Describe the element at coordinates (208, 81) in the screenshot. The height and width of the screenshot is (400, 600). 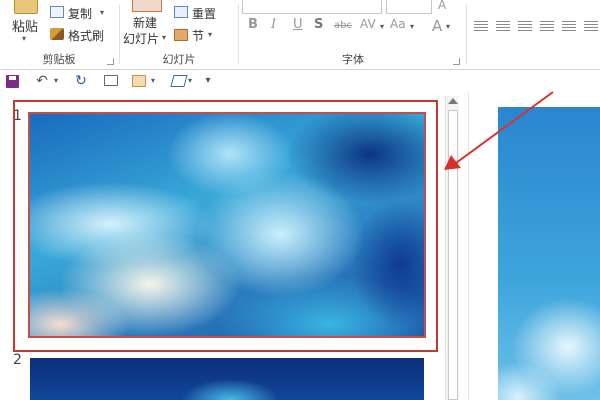
I see `customize-toolbar-icon: ▾` at that location.